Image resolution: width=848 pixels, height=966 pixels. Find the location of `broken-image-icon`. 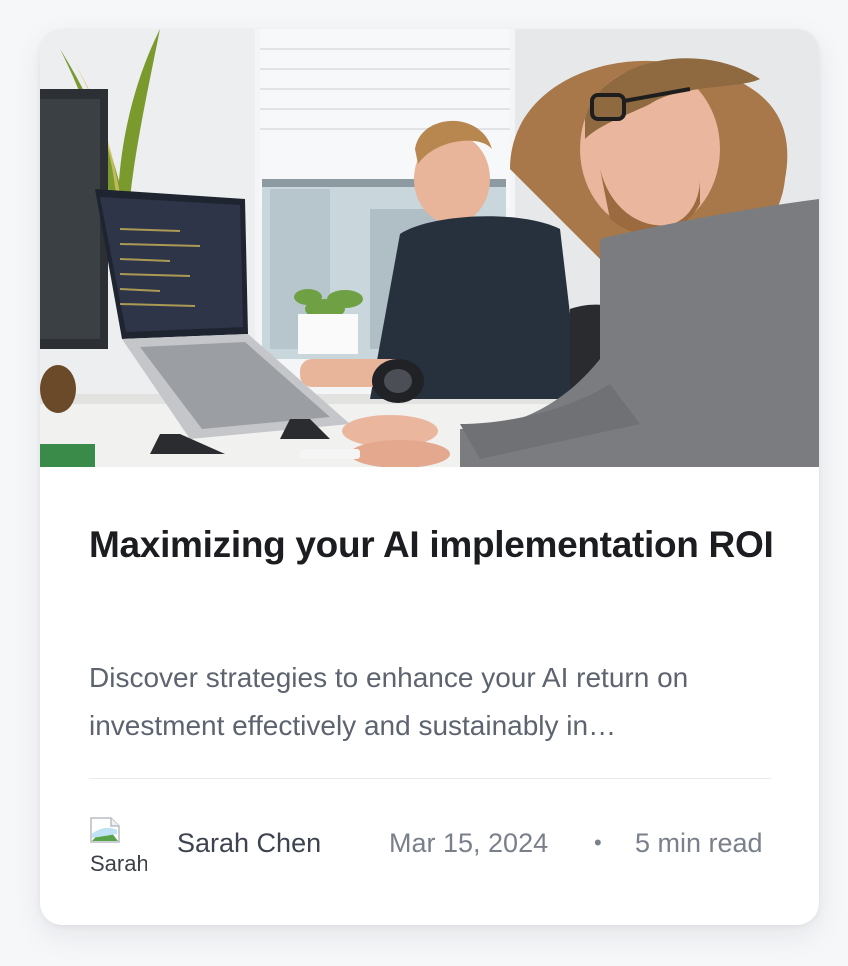

broken-image-icon is located at coordinates (105, 830).